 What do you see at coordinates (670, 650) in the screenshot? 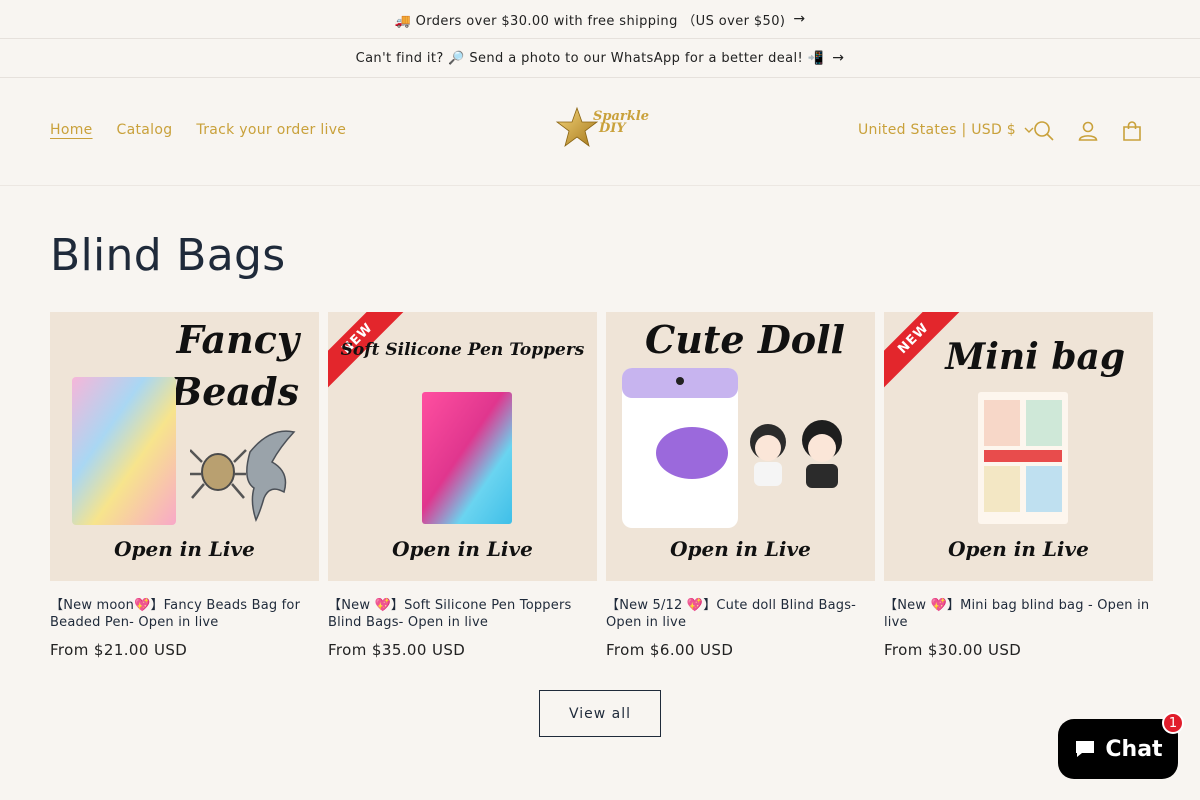
I see `product-price: From $6.00 USD` at bounding box center [670, 650].